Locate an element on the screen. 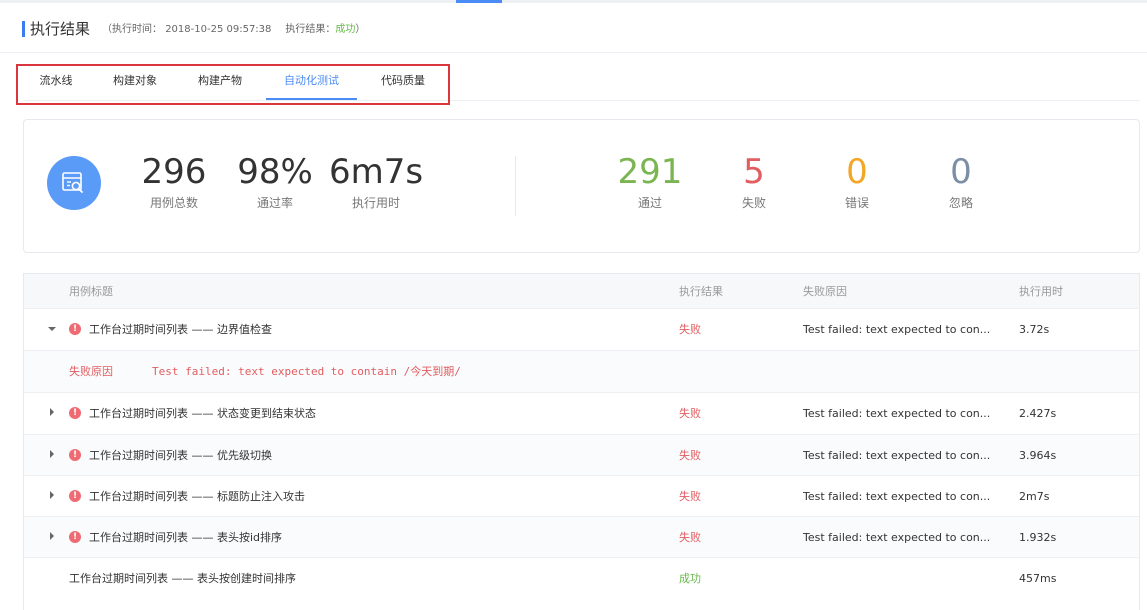 Image resolution: width=1147 pixels, height=610 pixels. stat-total-cases: 296 用例总数 is located at coordinates (174, 181).